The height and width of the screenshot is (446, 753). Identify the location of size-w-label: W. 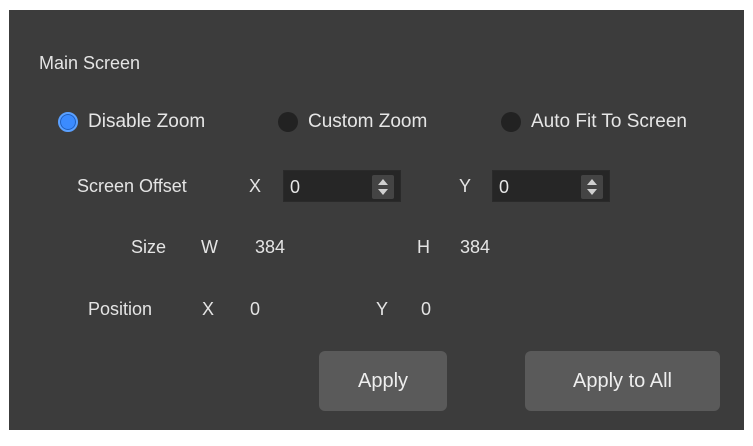
(209, 247).